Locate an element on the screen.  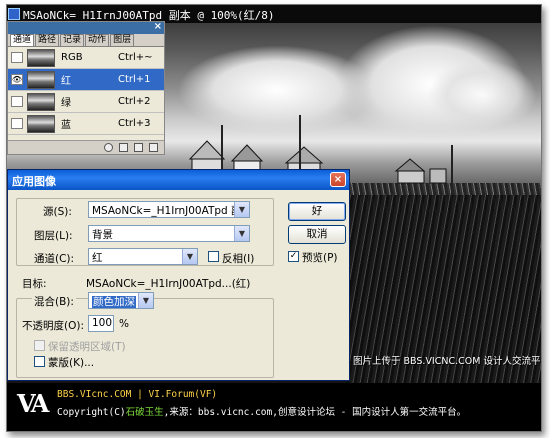
panel-bottom-toolbar is located at coordinates (86, 147).